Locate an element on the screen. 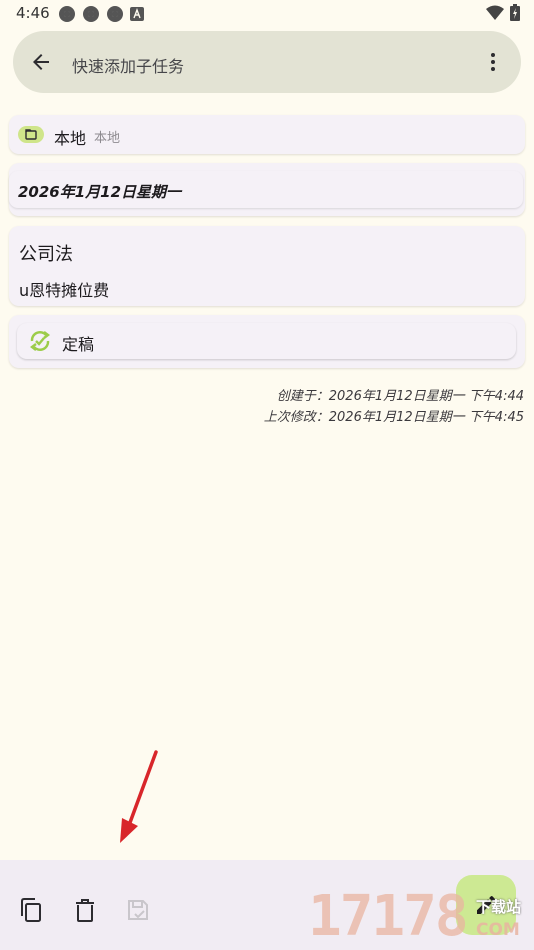 The width and height of the screenshot is (534, 950). status-card: 定稿 is located at coordinates (267, 341).